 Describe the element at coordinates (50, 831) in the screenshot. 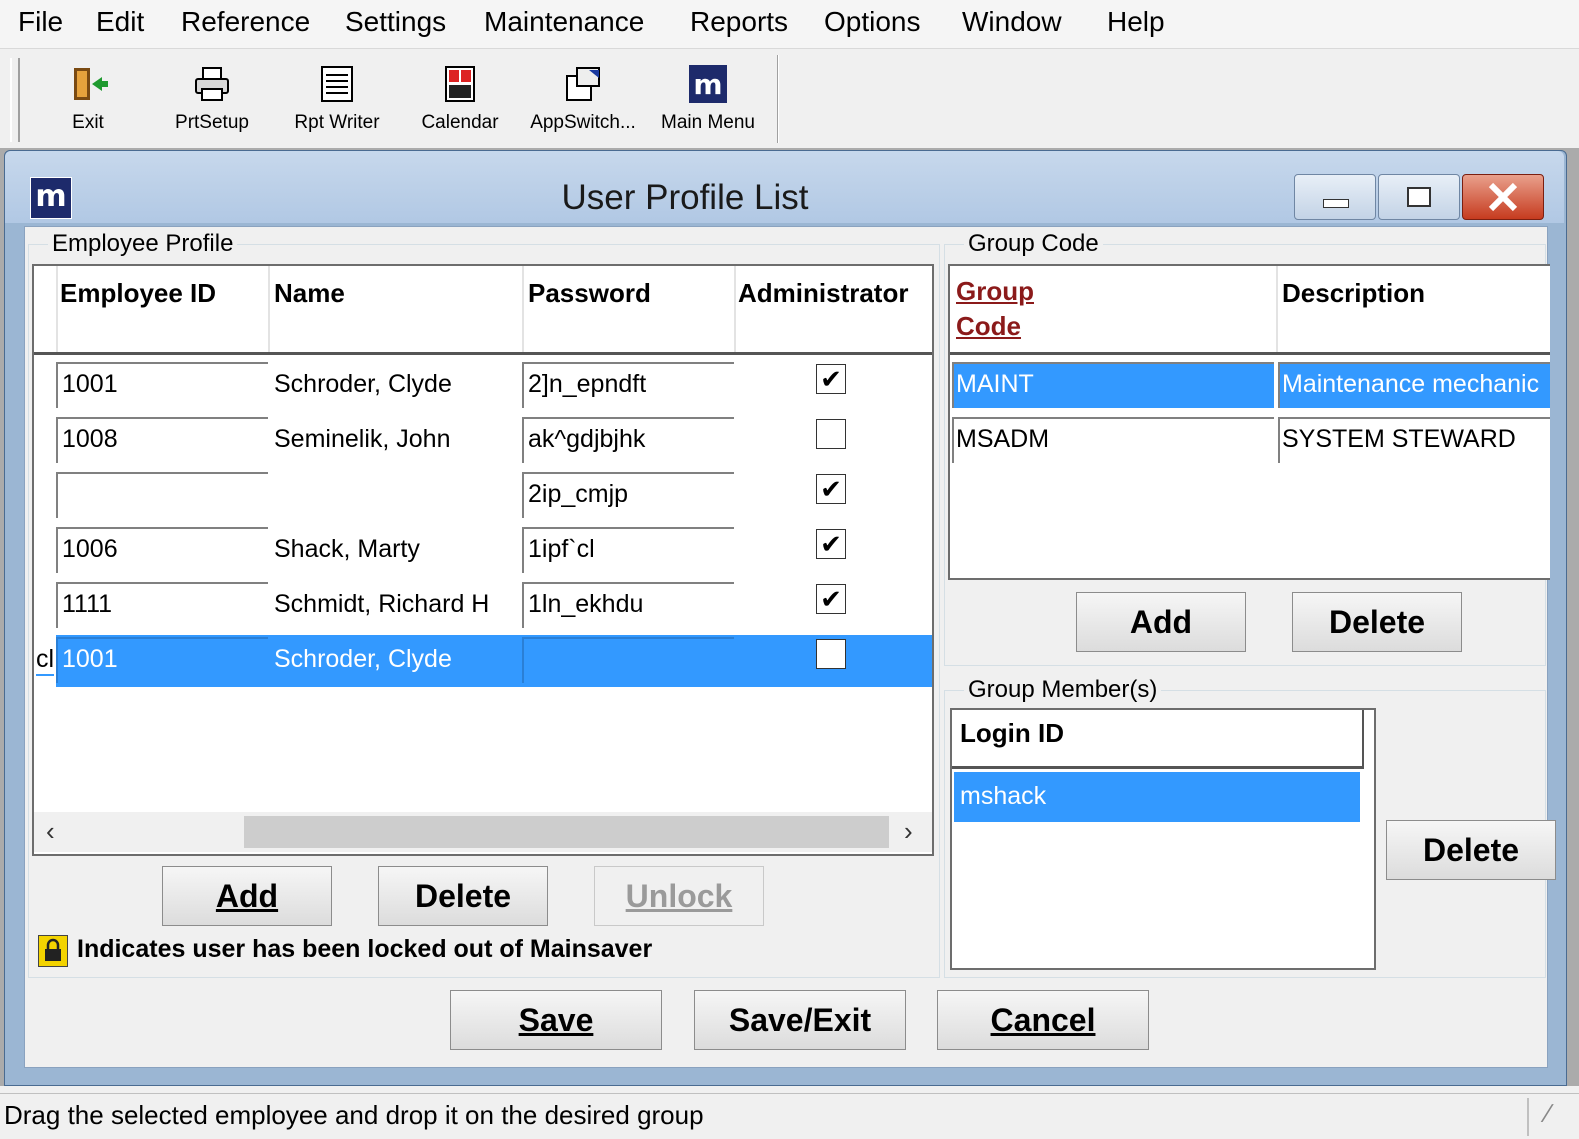

I see `scroll-left-icon: ‹` at that location.